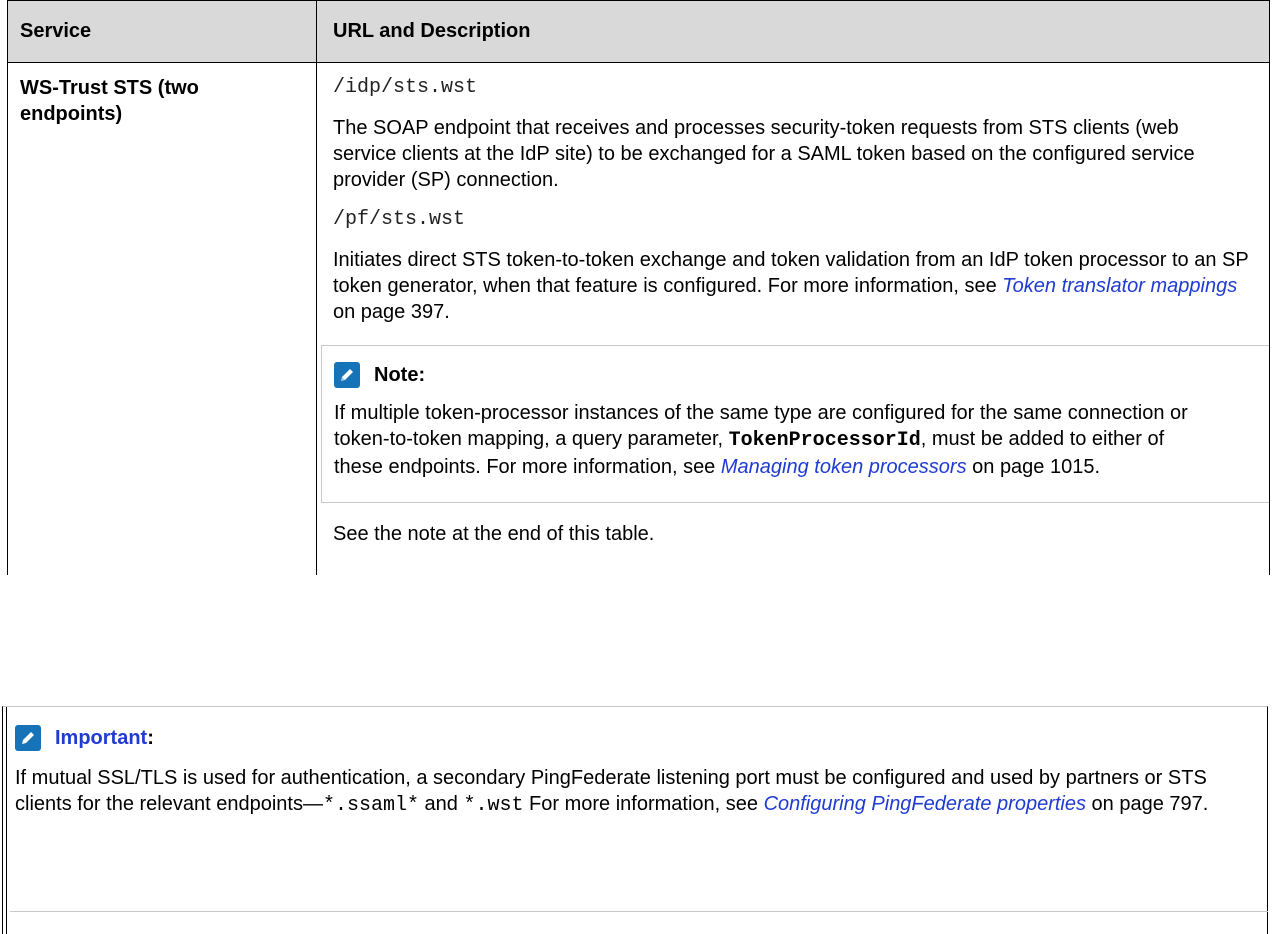  What do you see at coordinates (370, 805) in the screenshot?
I see `code-ssaml: *.ssaml*` at bounding box center [370, 805].